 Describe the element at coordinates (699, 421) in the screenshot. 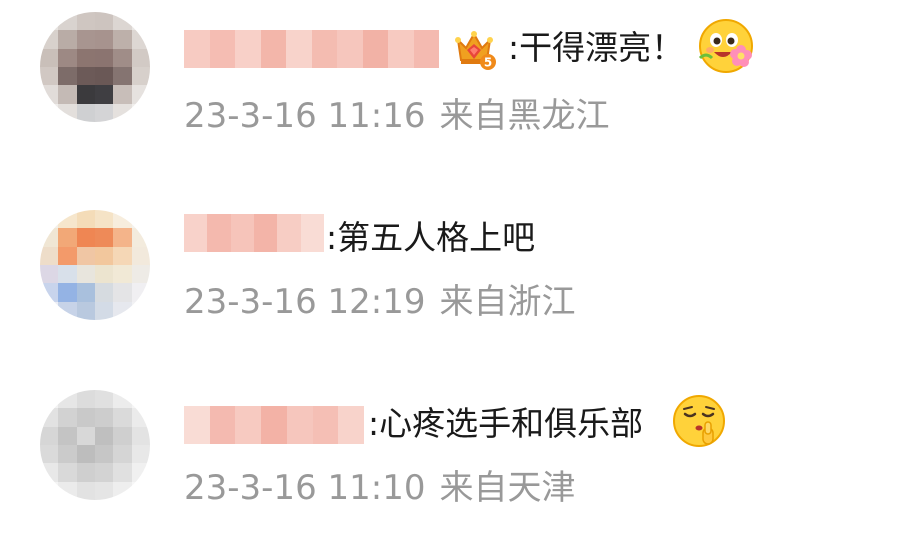

I see `shush-emoji-icon` at that location.